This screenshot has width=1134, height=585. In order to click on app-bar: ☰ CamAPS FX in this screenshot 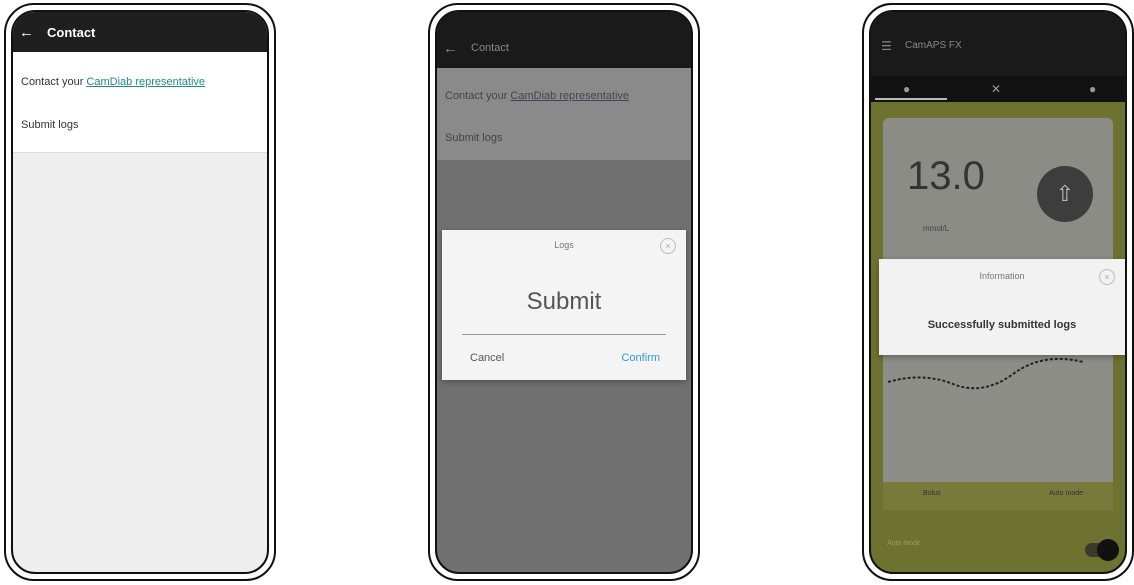, I will do `click(998, 44)`.